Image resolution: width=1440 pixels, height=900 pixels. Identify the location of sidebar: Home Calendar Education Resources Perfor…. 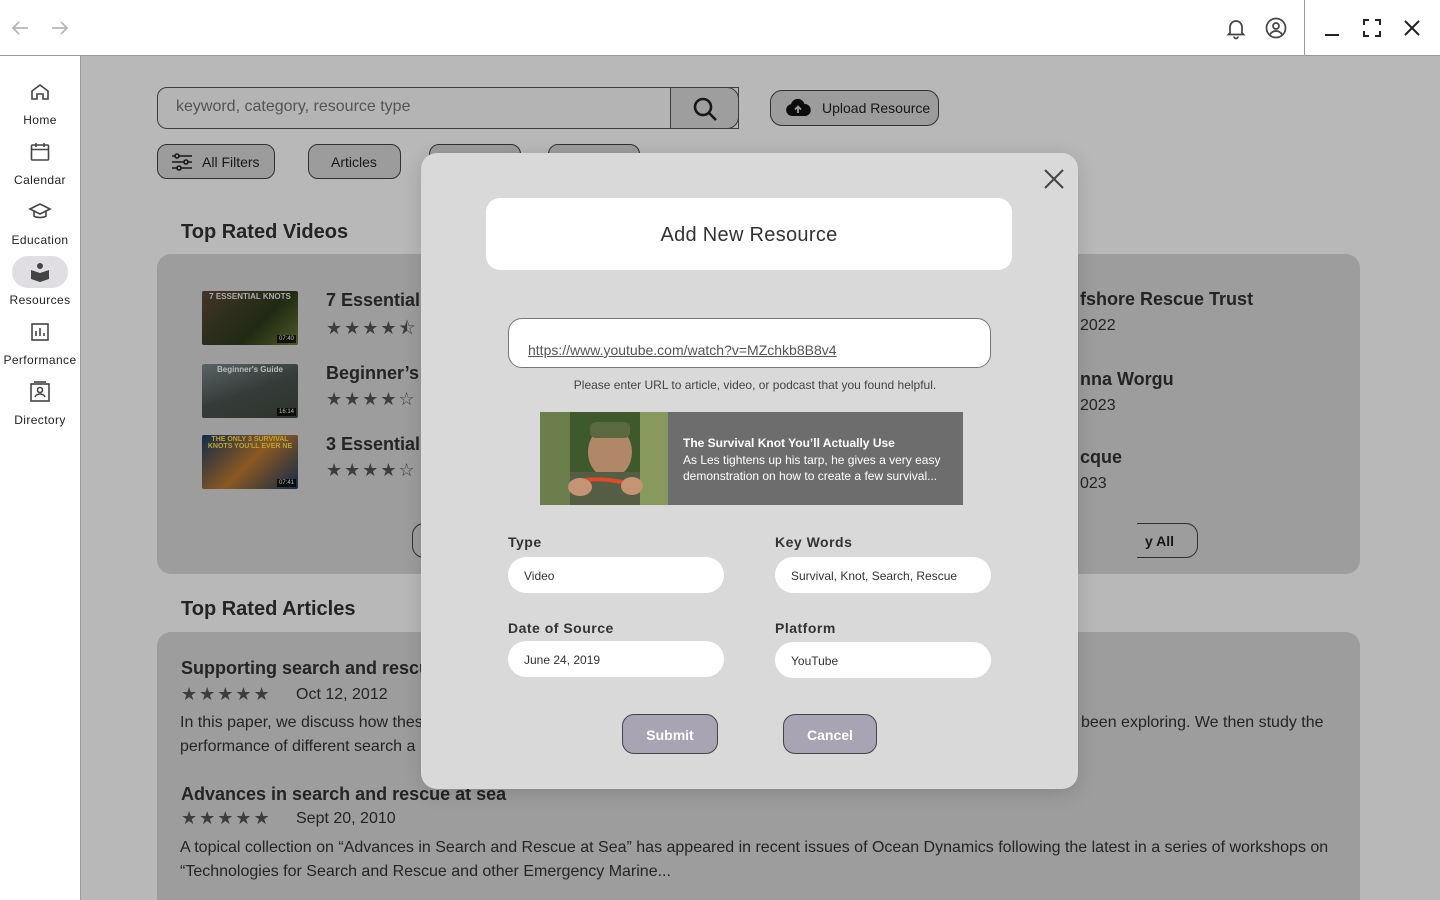
(40, 478).